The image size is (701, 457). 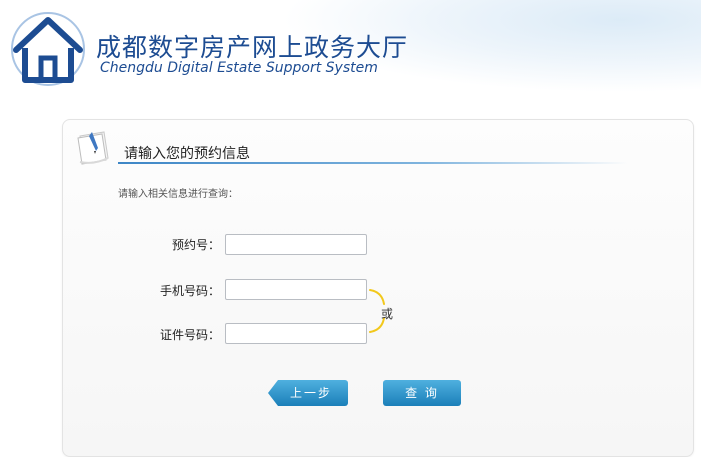 What do you see at coordinates (252, 47) in the screenshot?
I see `site-title: 成都数字房产网上政务大厅` at bounding box center [252, 47].